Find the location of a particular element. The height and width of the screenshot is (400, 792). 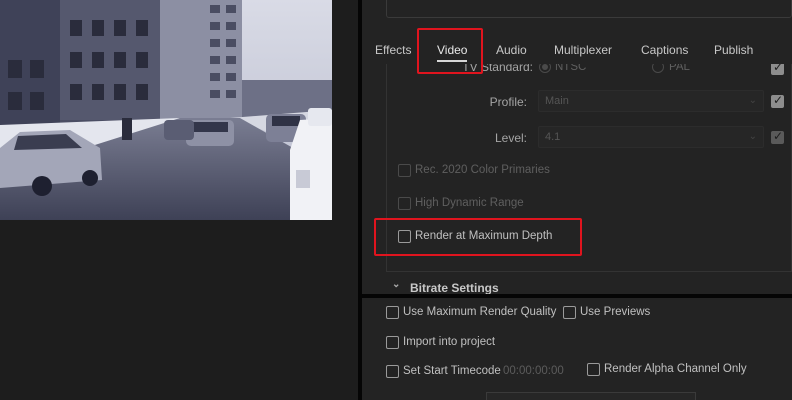

level-match-checkbox is located at coordinates (777, 136).